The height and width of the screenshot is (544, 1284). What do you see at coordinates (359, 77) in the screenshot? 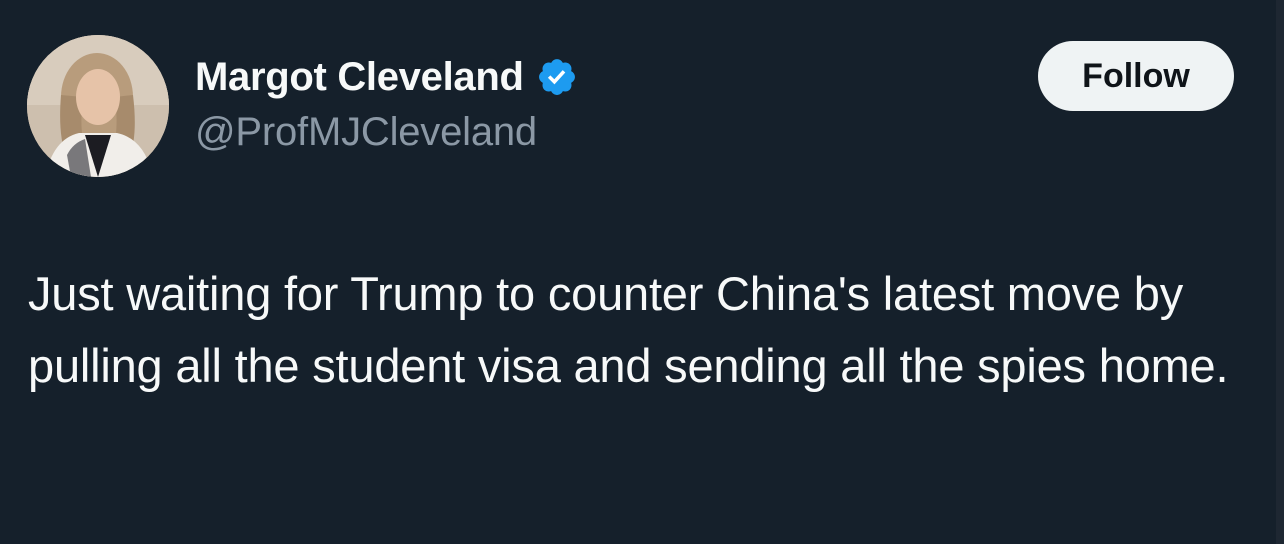
I see `author-display-name: Margot Cleveland` at bounding box center [359, 77].